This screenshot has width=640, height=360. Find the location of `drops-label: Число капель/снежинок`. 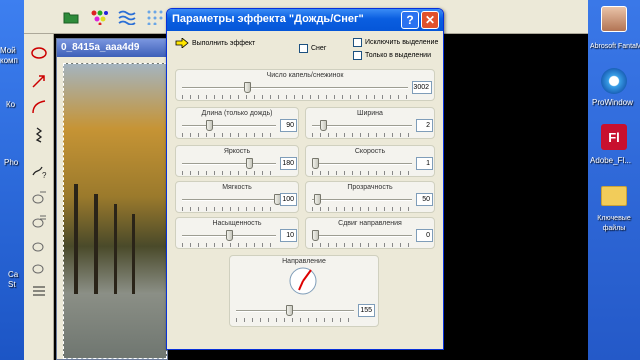

drops-label: Число капель/снежинок is located at coordinates (305, 75).